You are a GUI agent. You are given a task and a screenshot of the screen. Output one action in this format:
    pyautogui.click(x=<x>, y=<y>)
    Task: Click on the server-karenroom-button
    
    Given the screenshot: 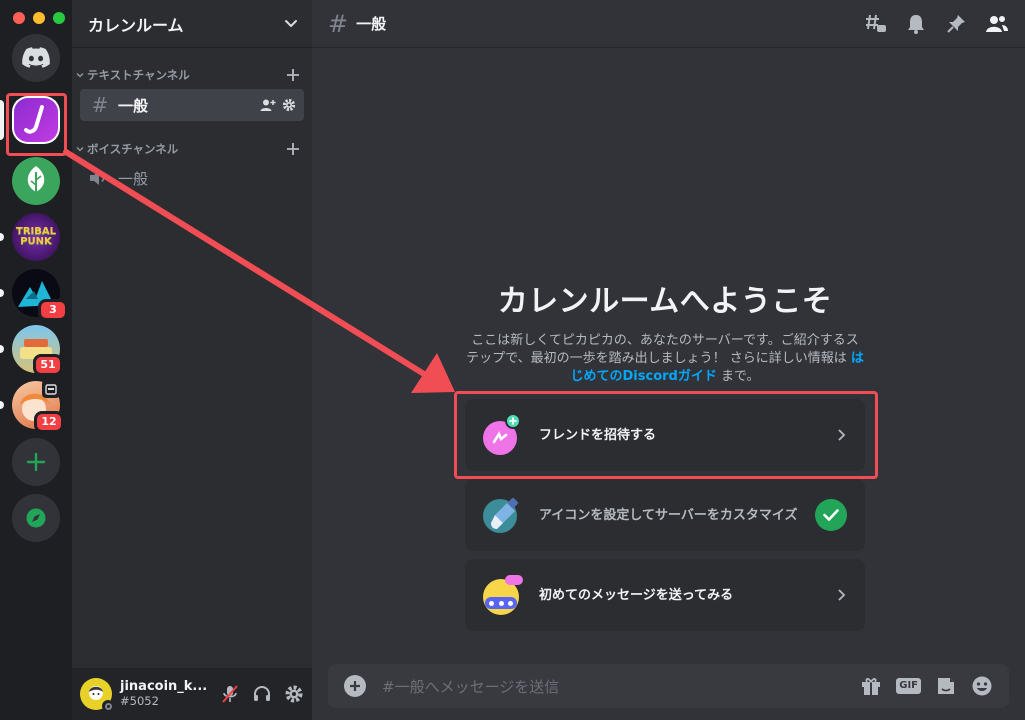 What is the action you would take?
    pyautogui.click(x=36, y=120)
    